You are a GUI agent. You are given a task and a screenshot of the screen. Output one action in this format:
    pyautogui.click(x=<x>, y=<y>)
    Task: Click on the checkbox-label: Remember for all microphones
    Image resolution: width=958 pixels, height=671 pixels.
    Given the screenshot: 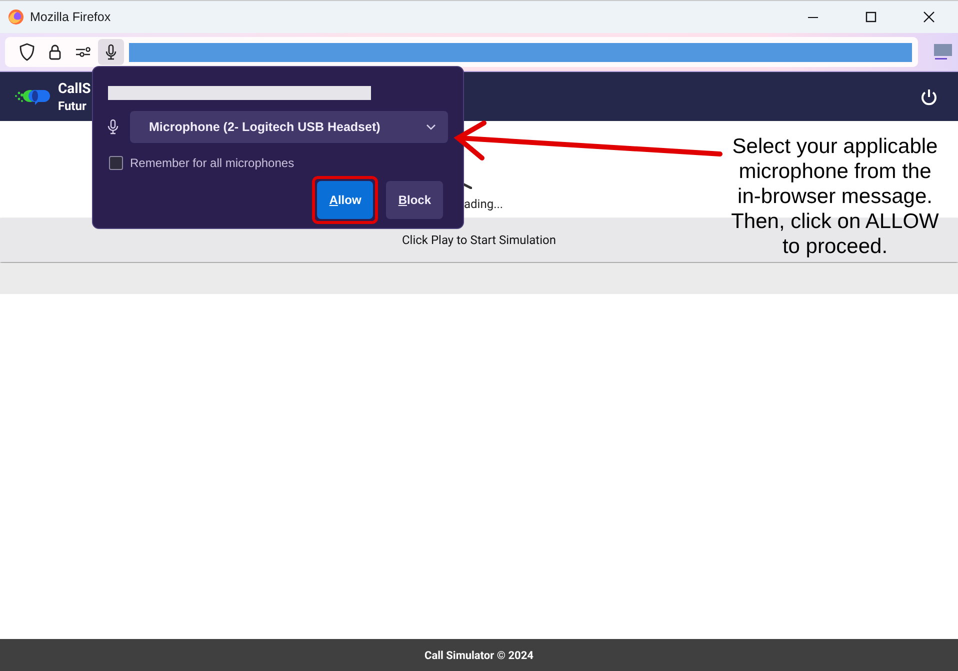 What is the action you would take?
    pyautogui.click(x=212, y=163)
    